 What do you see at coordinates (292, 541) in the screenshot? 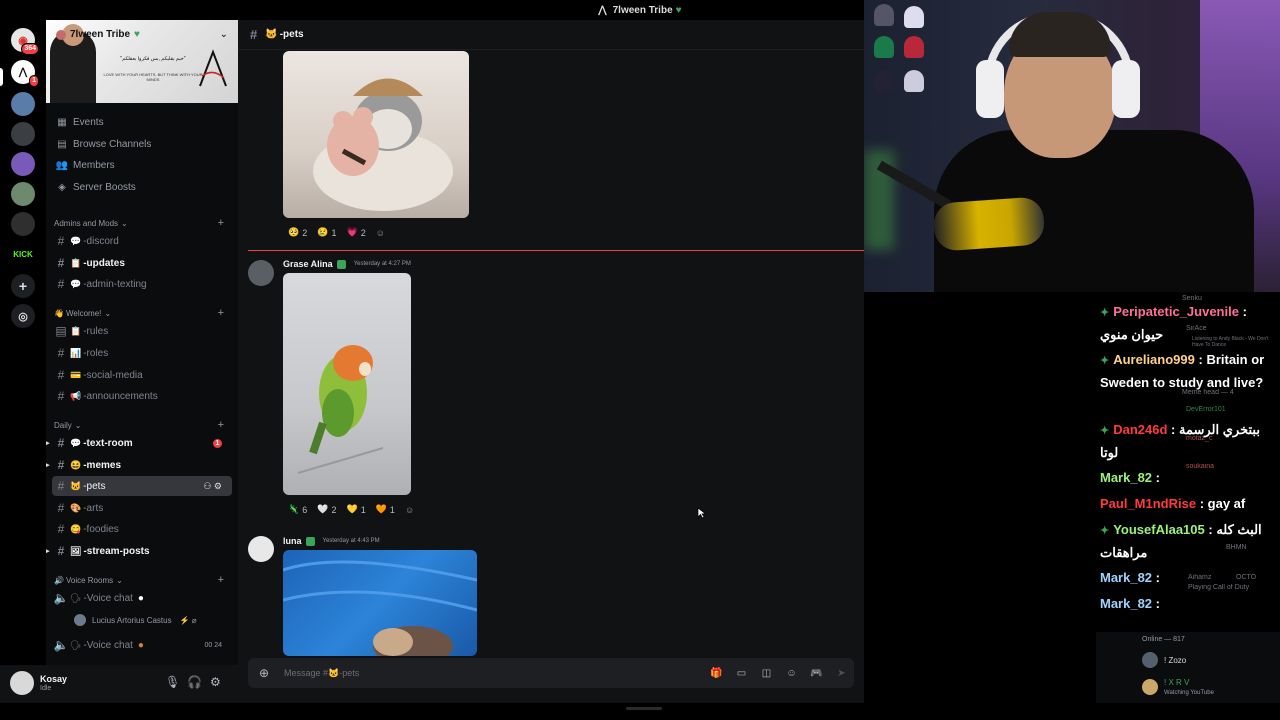
I see `author-name: luna` at bounding box center [292, 541].